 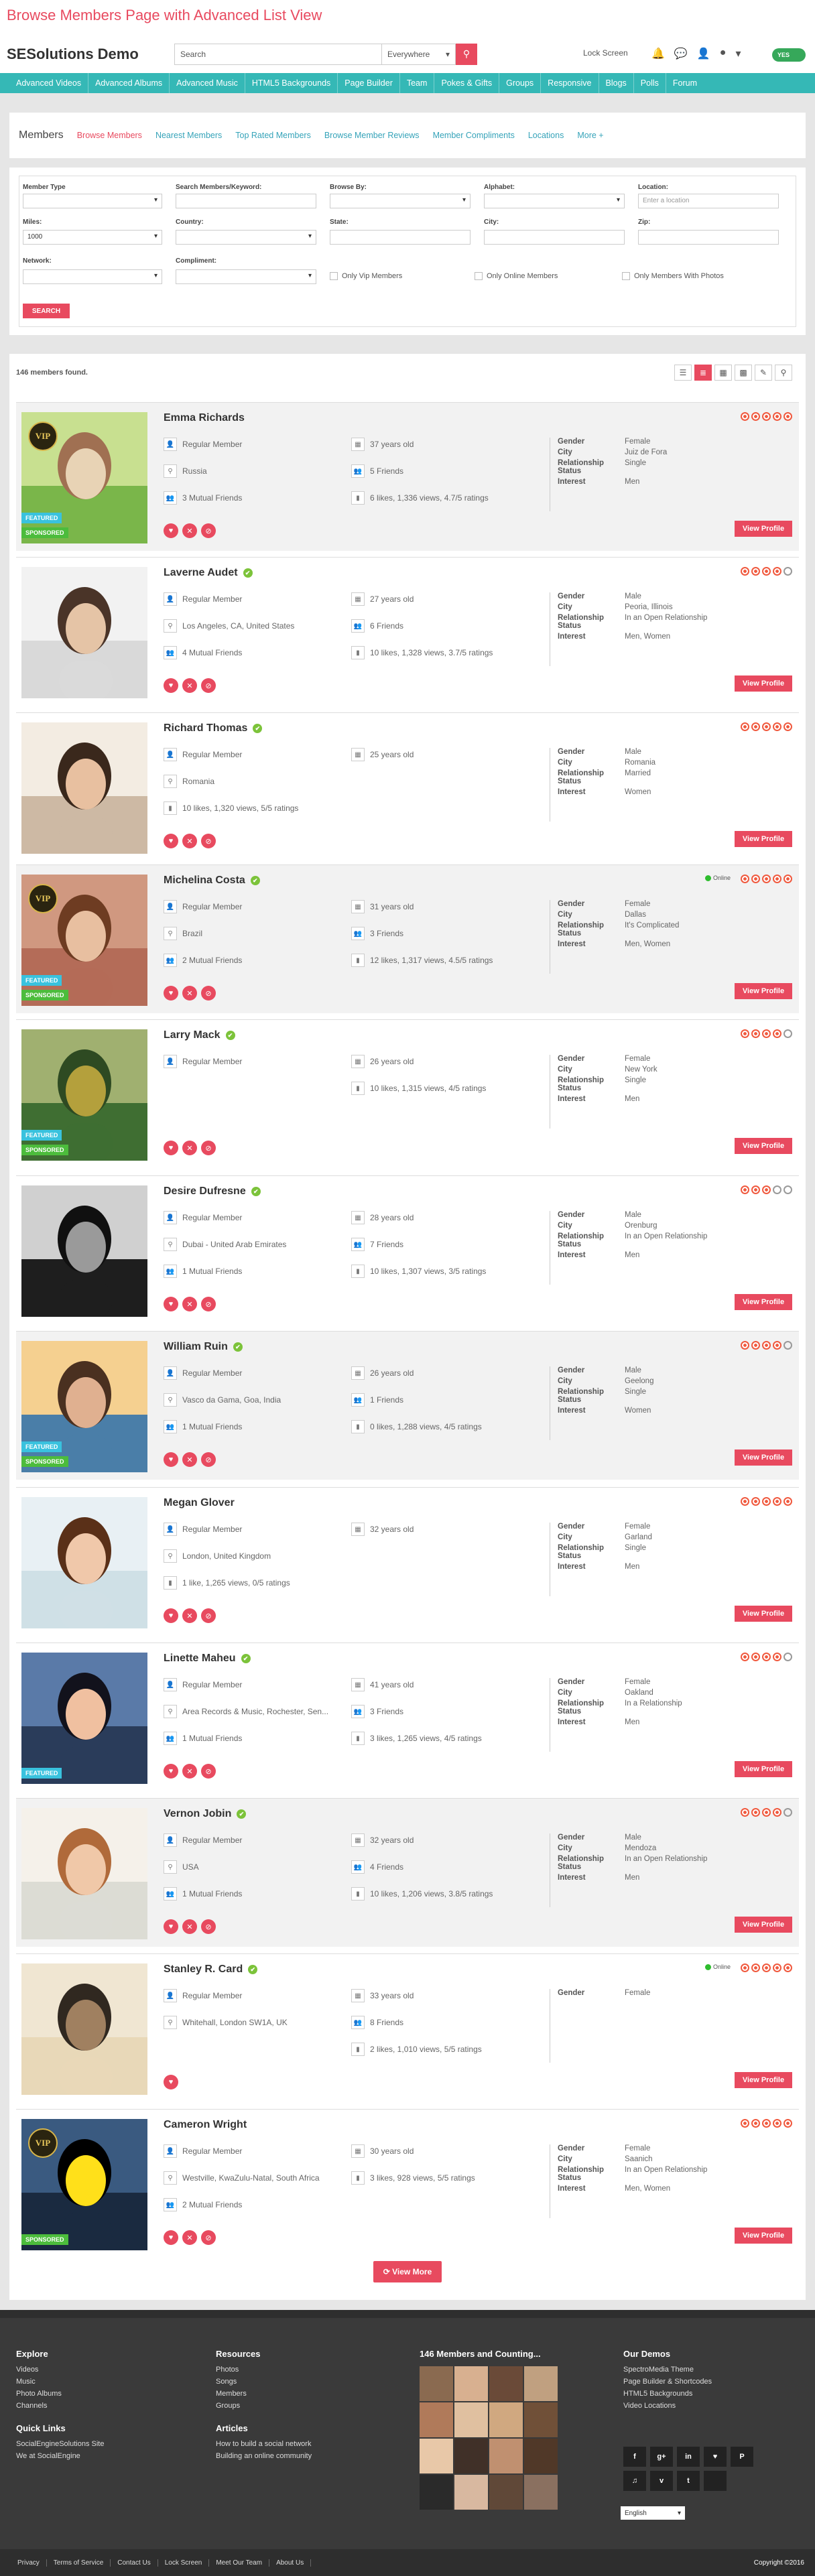 I want to click on network-select, so click(x=92, y=276).